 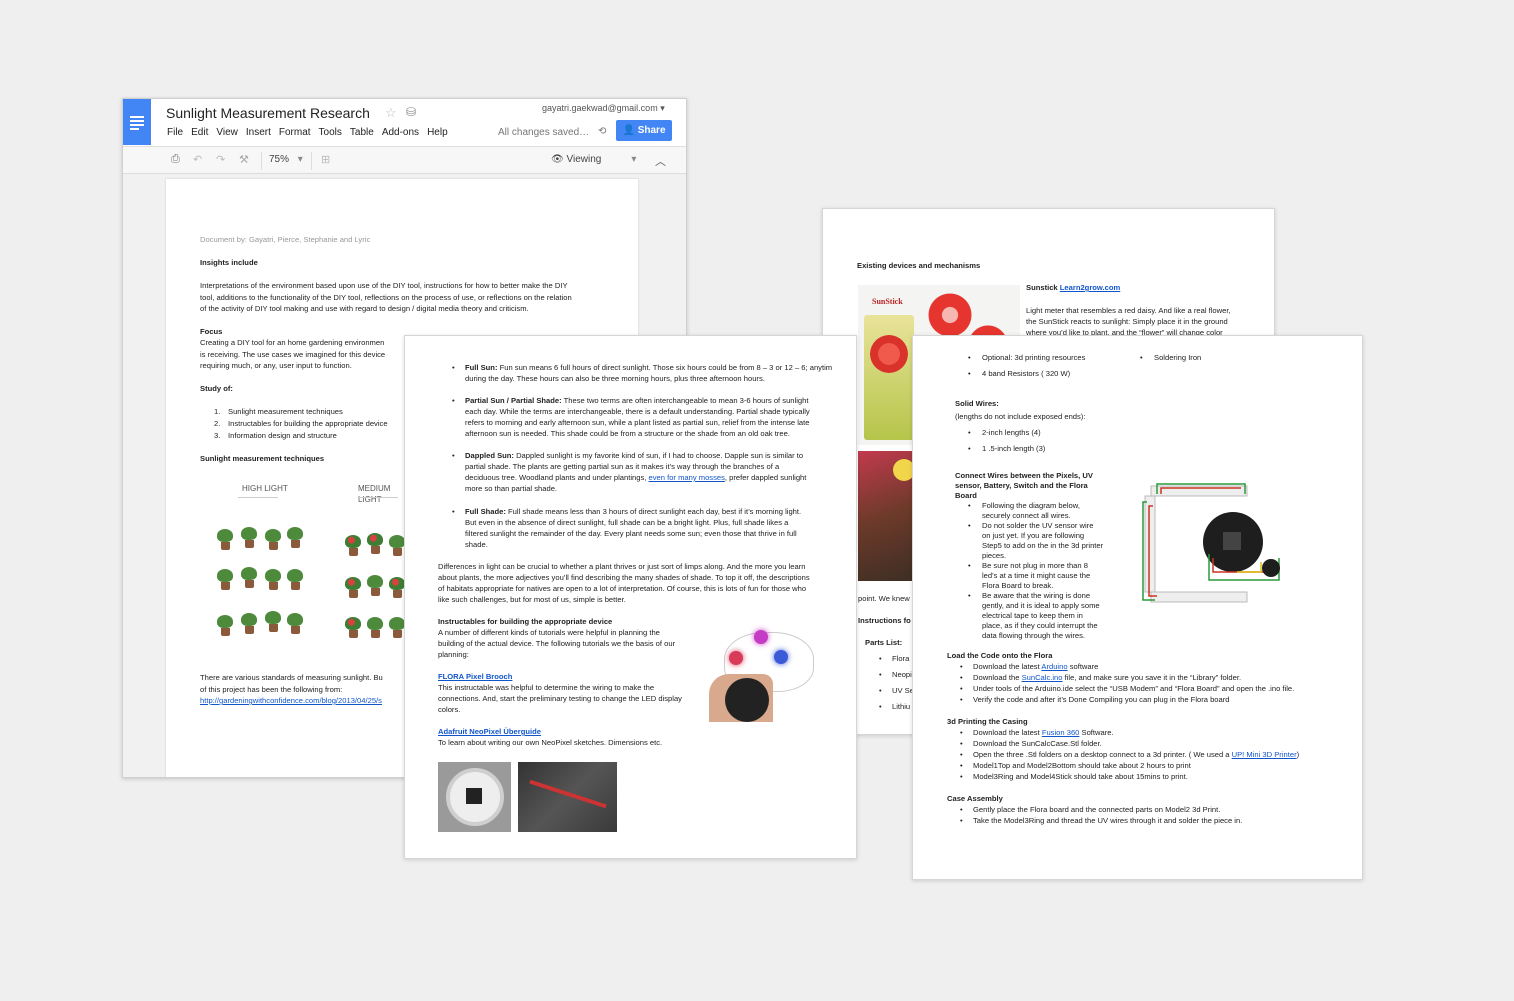 What do you see at coordinates (1090, 287) in the screenshot?
I see `sunstick-link: Learn2grow.com` at bounding box center [1090, 287].